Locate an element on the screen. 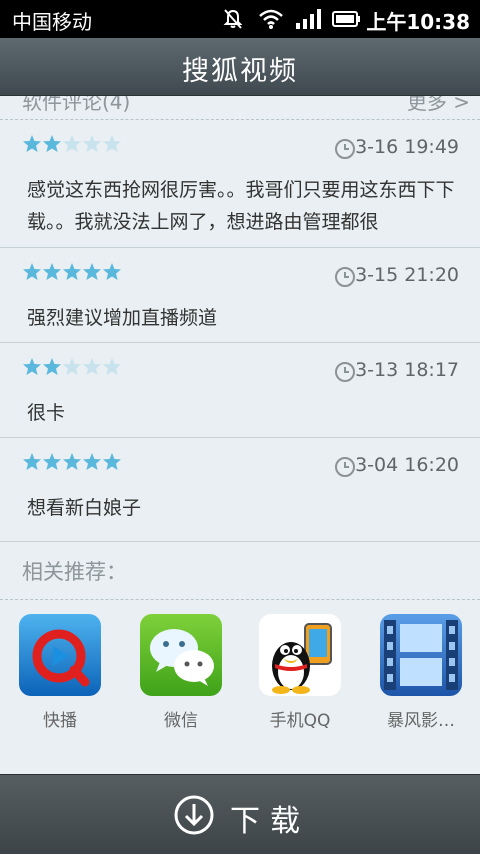 The image size is (480, 854). review-item: 3-04 16:20 想看新白娘子 is located at coordinates (240, 490).